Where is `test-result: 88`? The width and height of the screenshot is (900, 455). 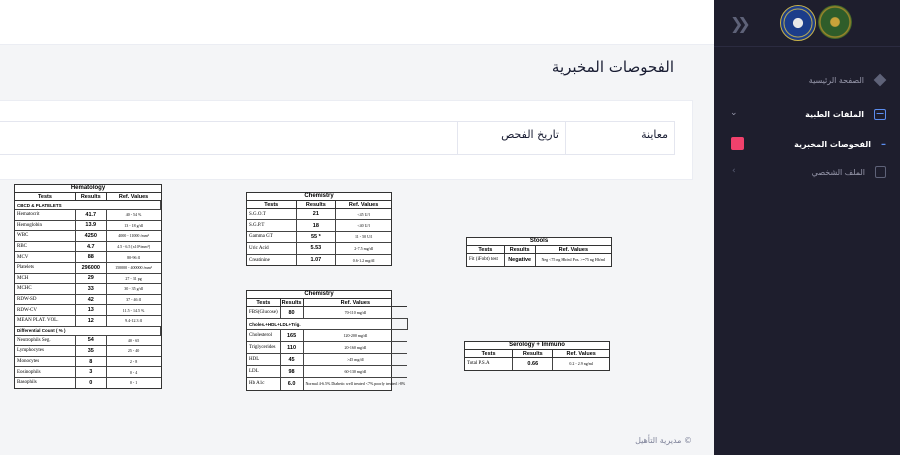
test-result: 88 is located at coordinates (91, 257).